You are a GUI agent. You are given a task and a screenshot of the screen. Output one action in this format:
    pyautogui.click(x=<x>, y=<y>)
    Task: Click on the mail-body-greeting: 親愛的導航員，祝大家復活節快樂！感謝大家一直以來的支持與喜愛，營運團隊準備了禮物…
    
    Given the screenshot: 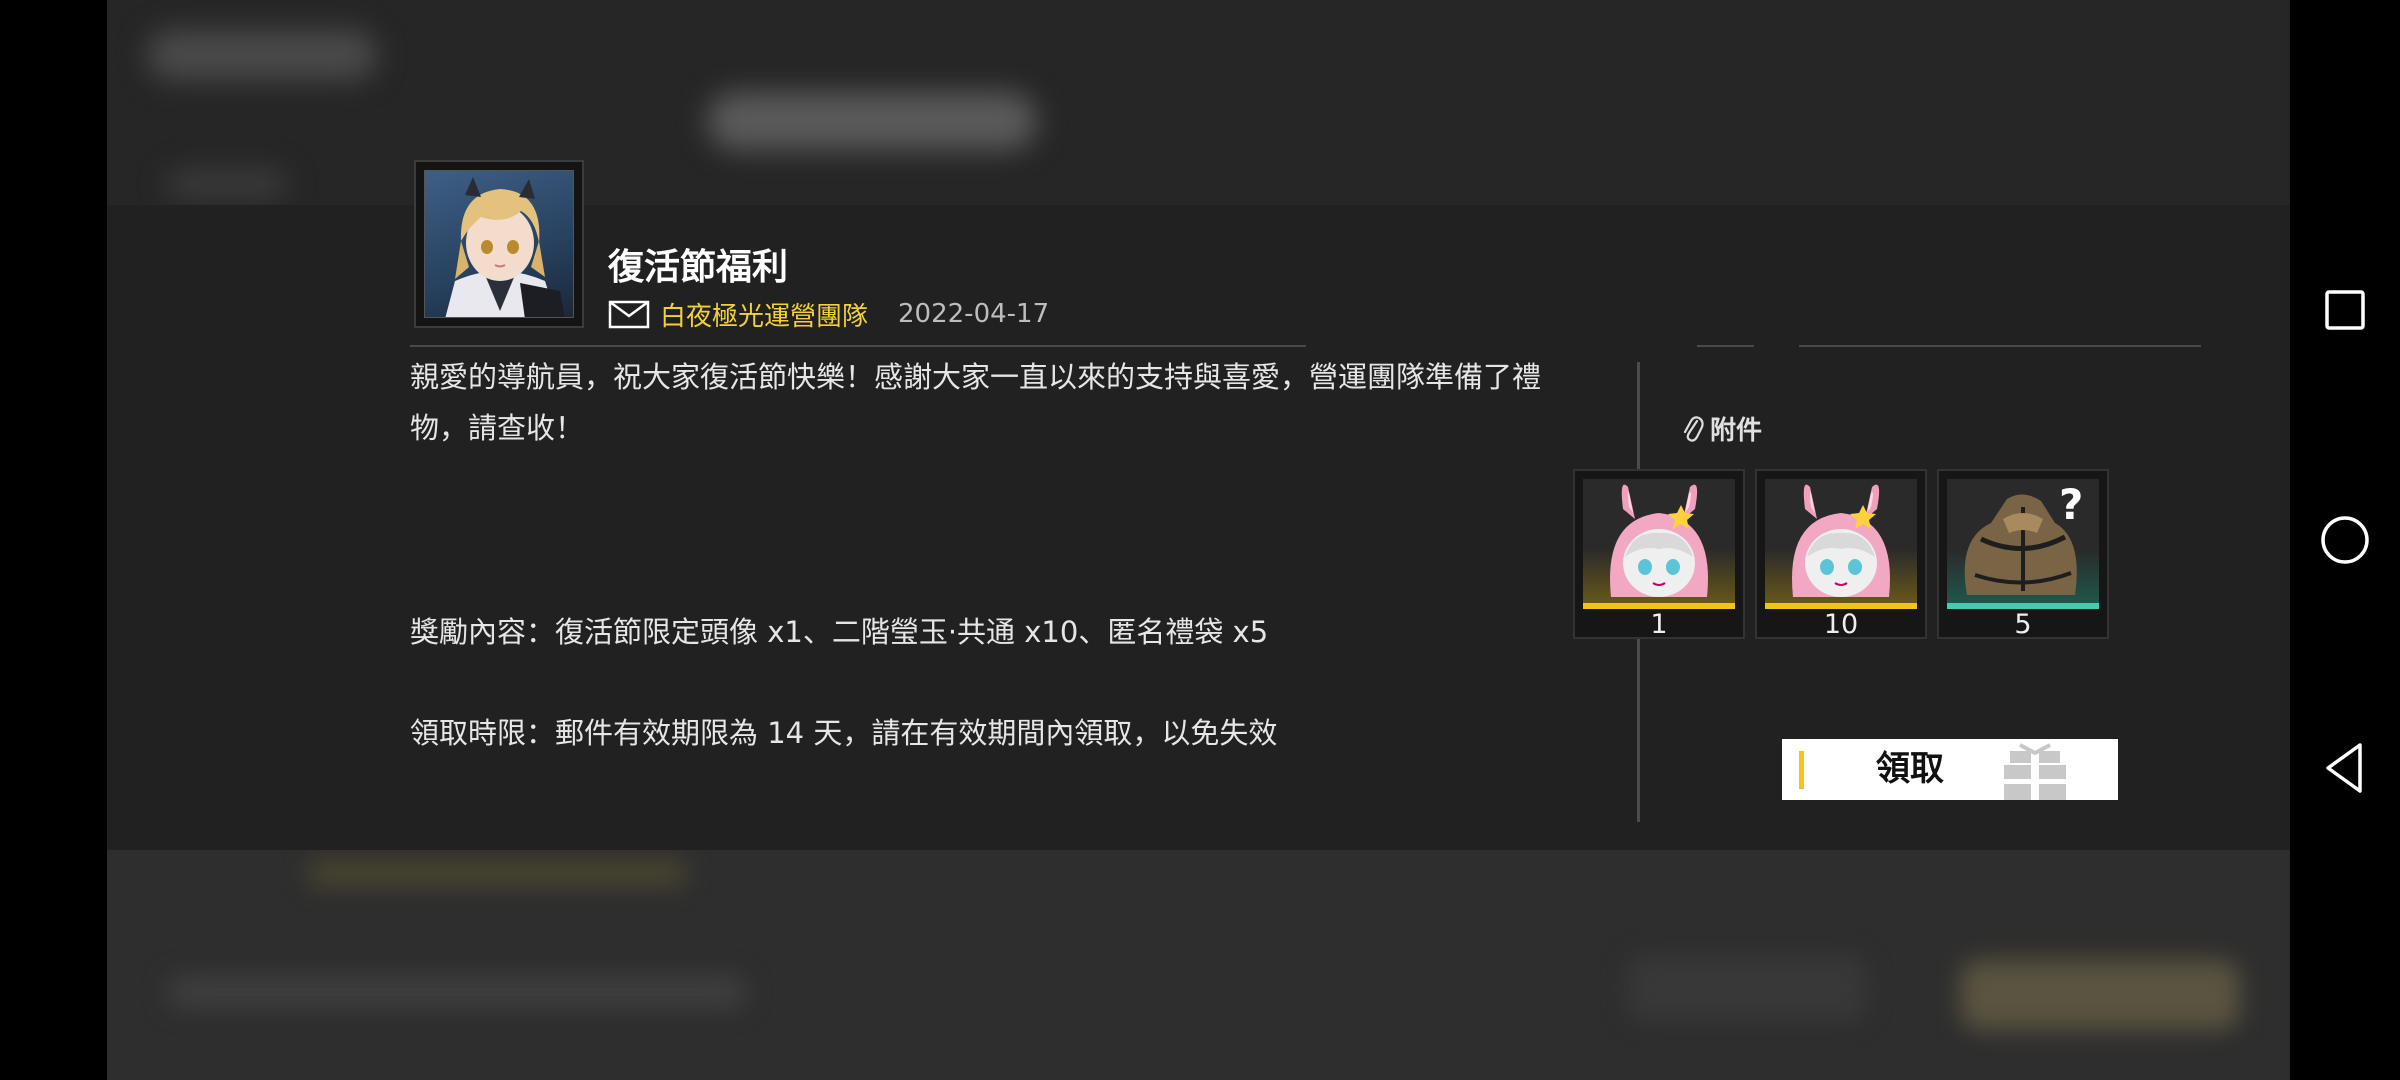 What is the action you would take?
    pyautogui.click(x=976, y=402)
    